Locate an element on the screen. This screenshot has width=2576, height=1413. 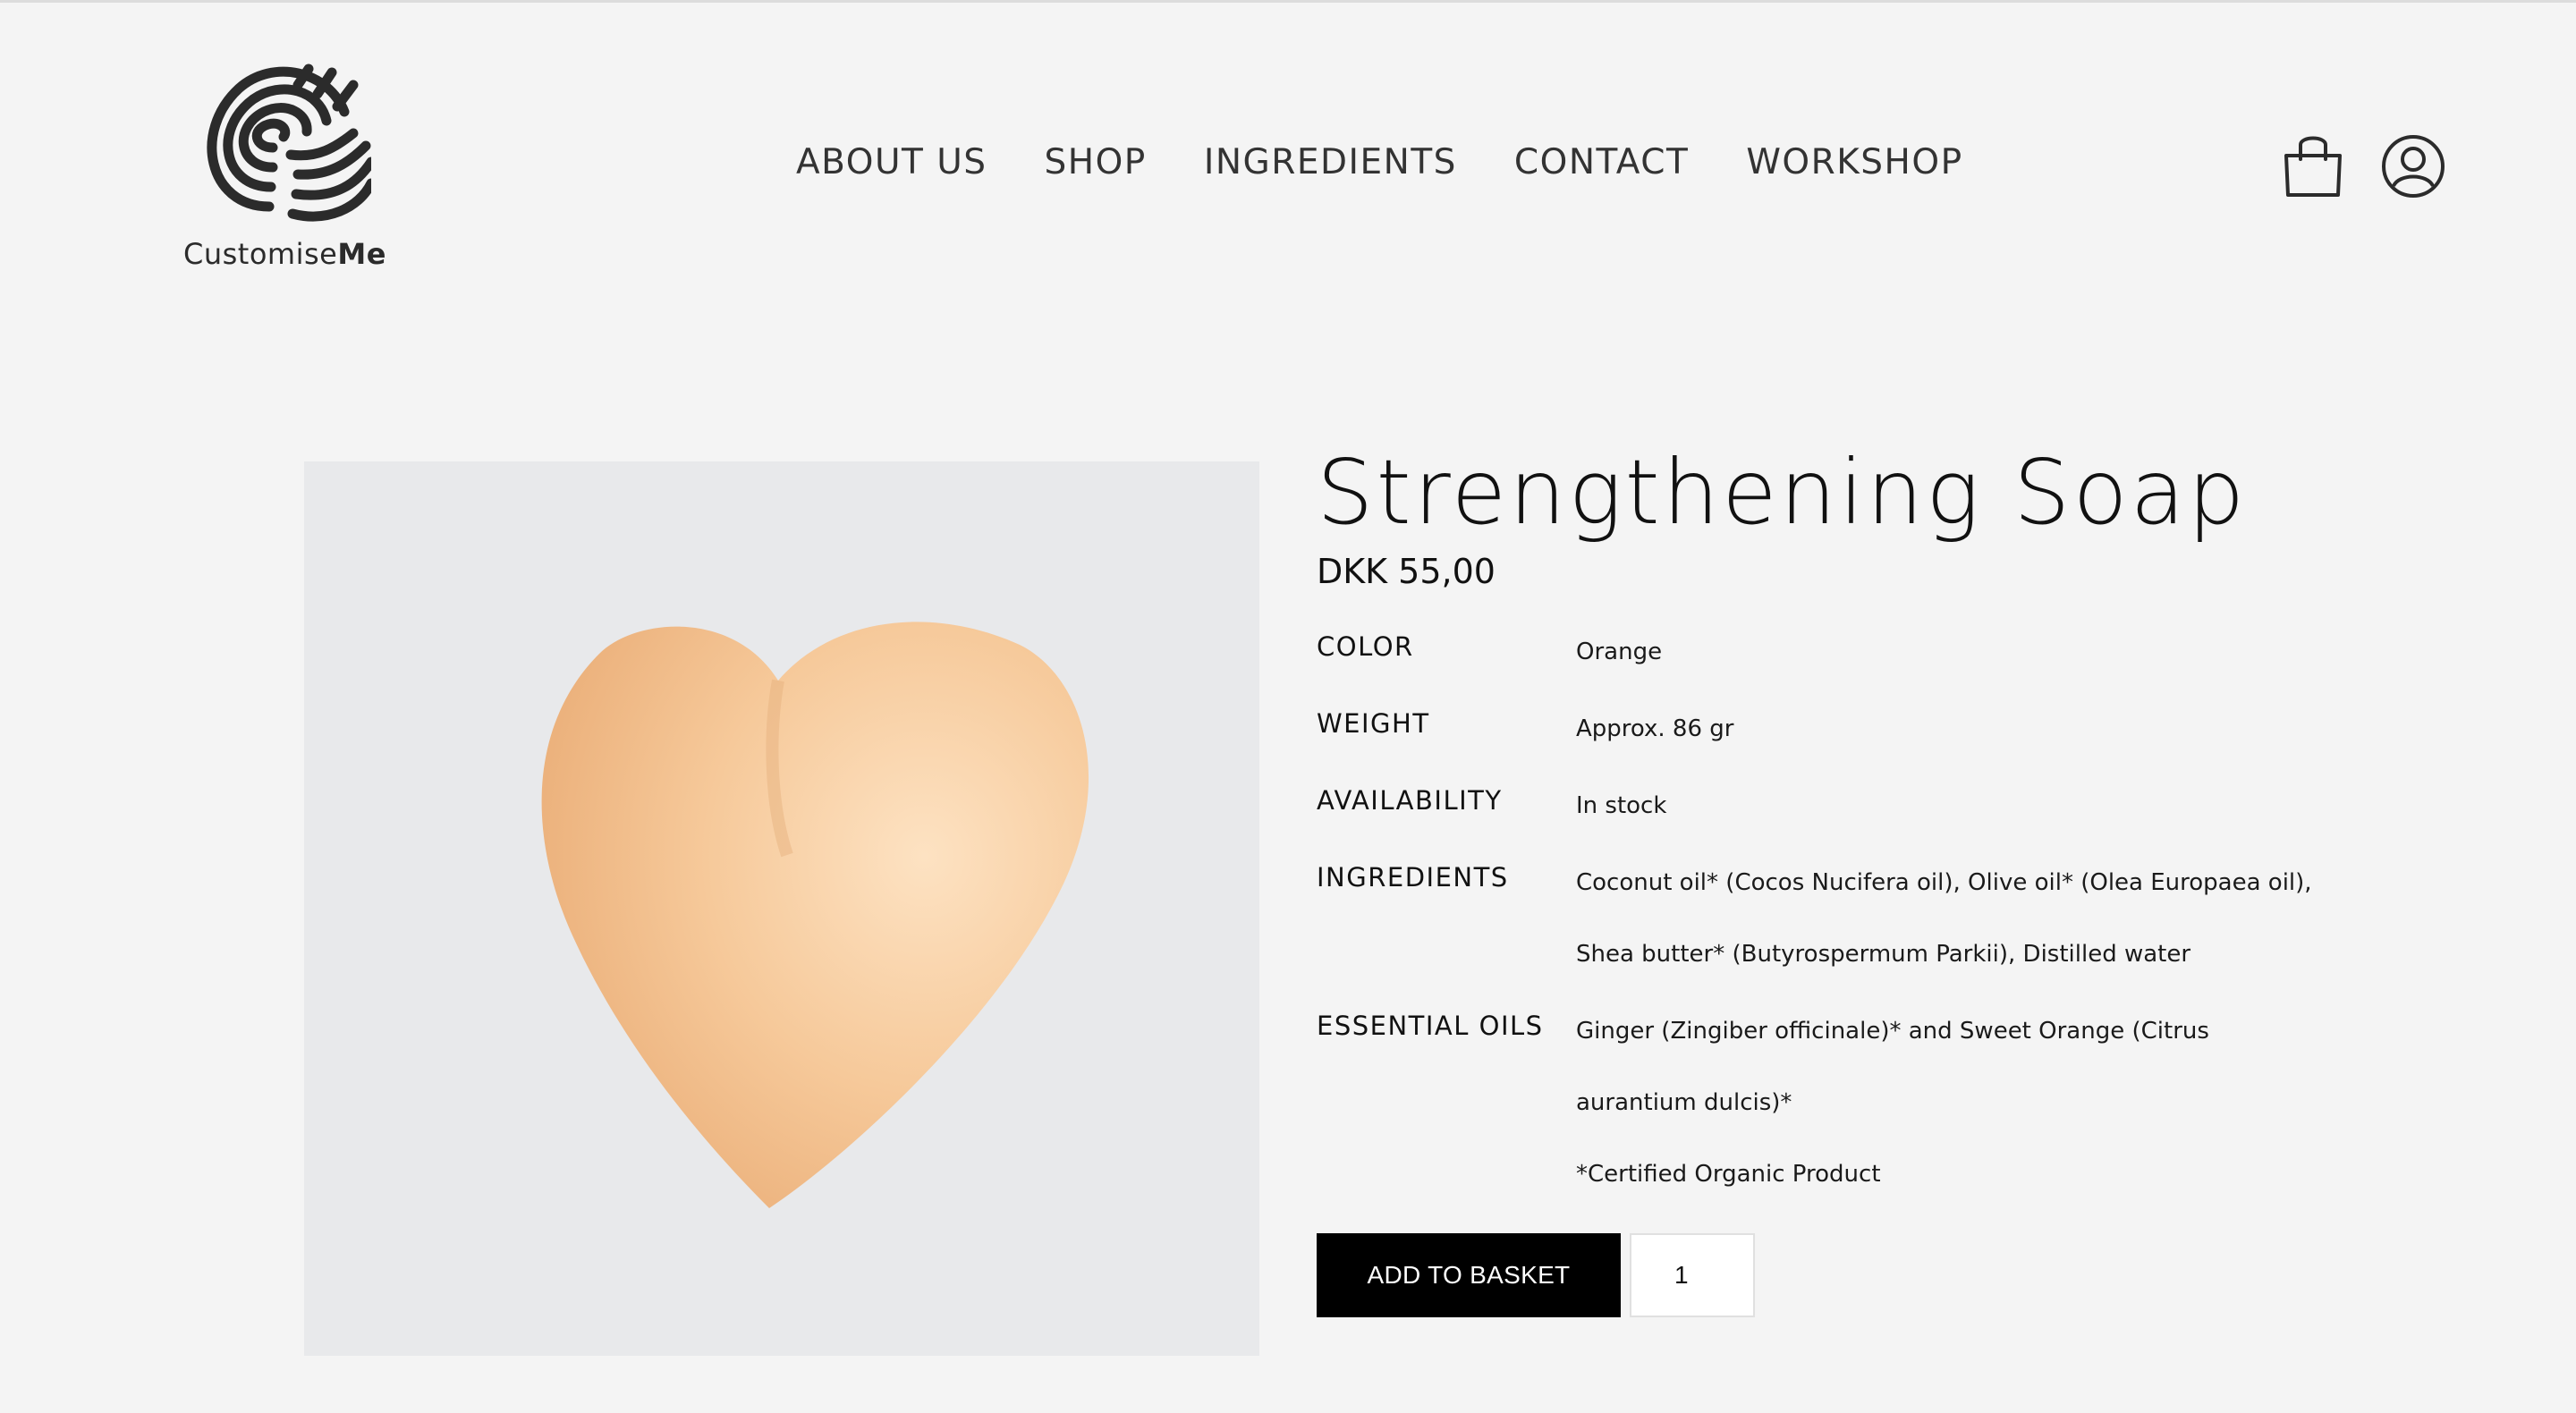
spec-row-weight: WEIGHT Approx. 86 gr is located at coordinates (1853, 726).